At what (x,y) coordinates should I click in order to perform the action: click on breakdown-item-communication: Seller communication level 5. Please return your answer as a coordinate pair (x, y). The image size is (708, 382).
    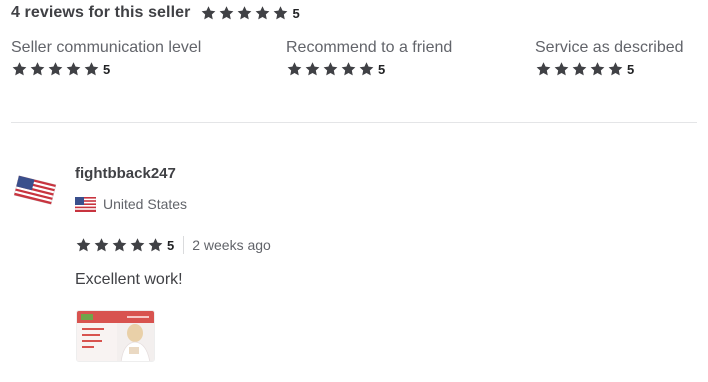
    Looking at the image, I should click on (106, 57).